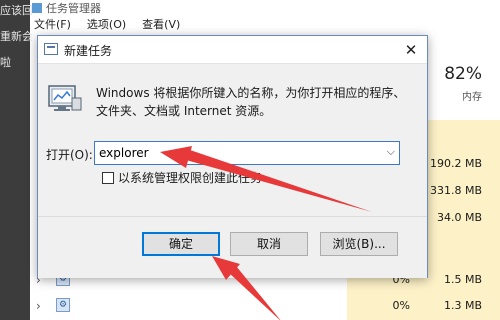 The width and height of the screenshot is (500, 320). Describe the element at coordinates (37, 8) in the screenshot. I see `task-manager-icon` at that location.